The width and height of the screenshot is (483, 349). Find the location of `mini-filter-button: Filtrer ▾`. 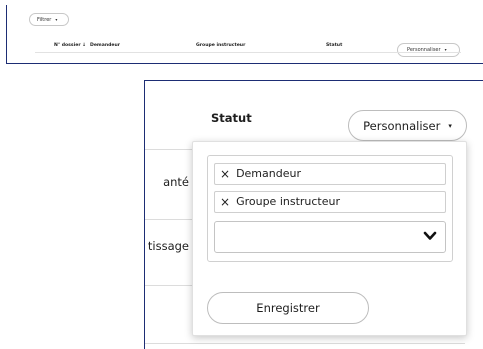

mini-filter-button: Filtrer ▾ is located at coordinates (49, 19).